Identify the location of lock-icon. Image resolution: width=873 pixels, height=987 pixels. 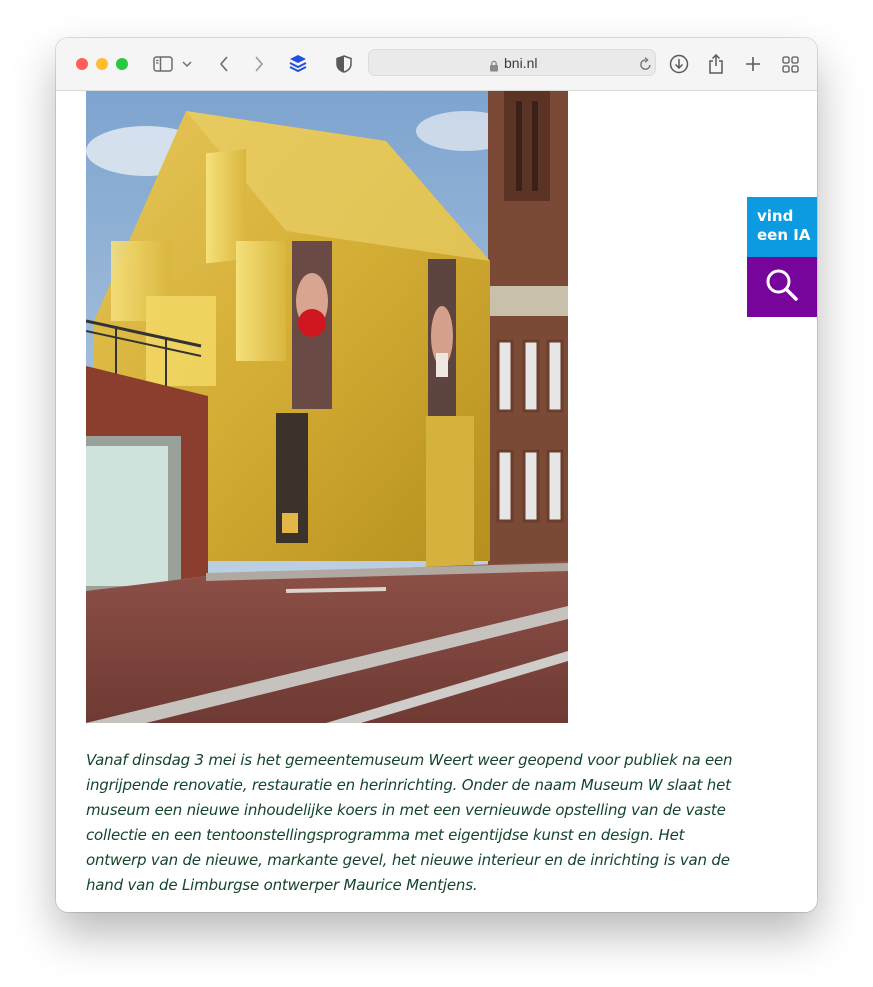
(494, 66).